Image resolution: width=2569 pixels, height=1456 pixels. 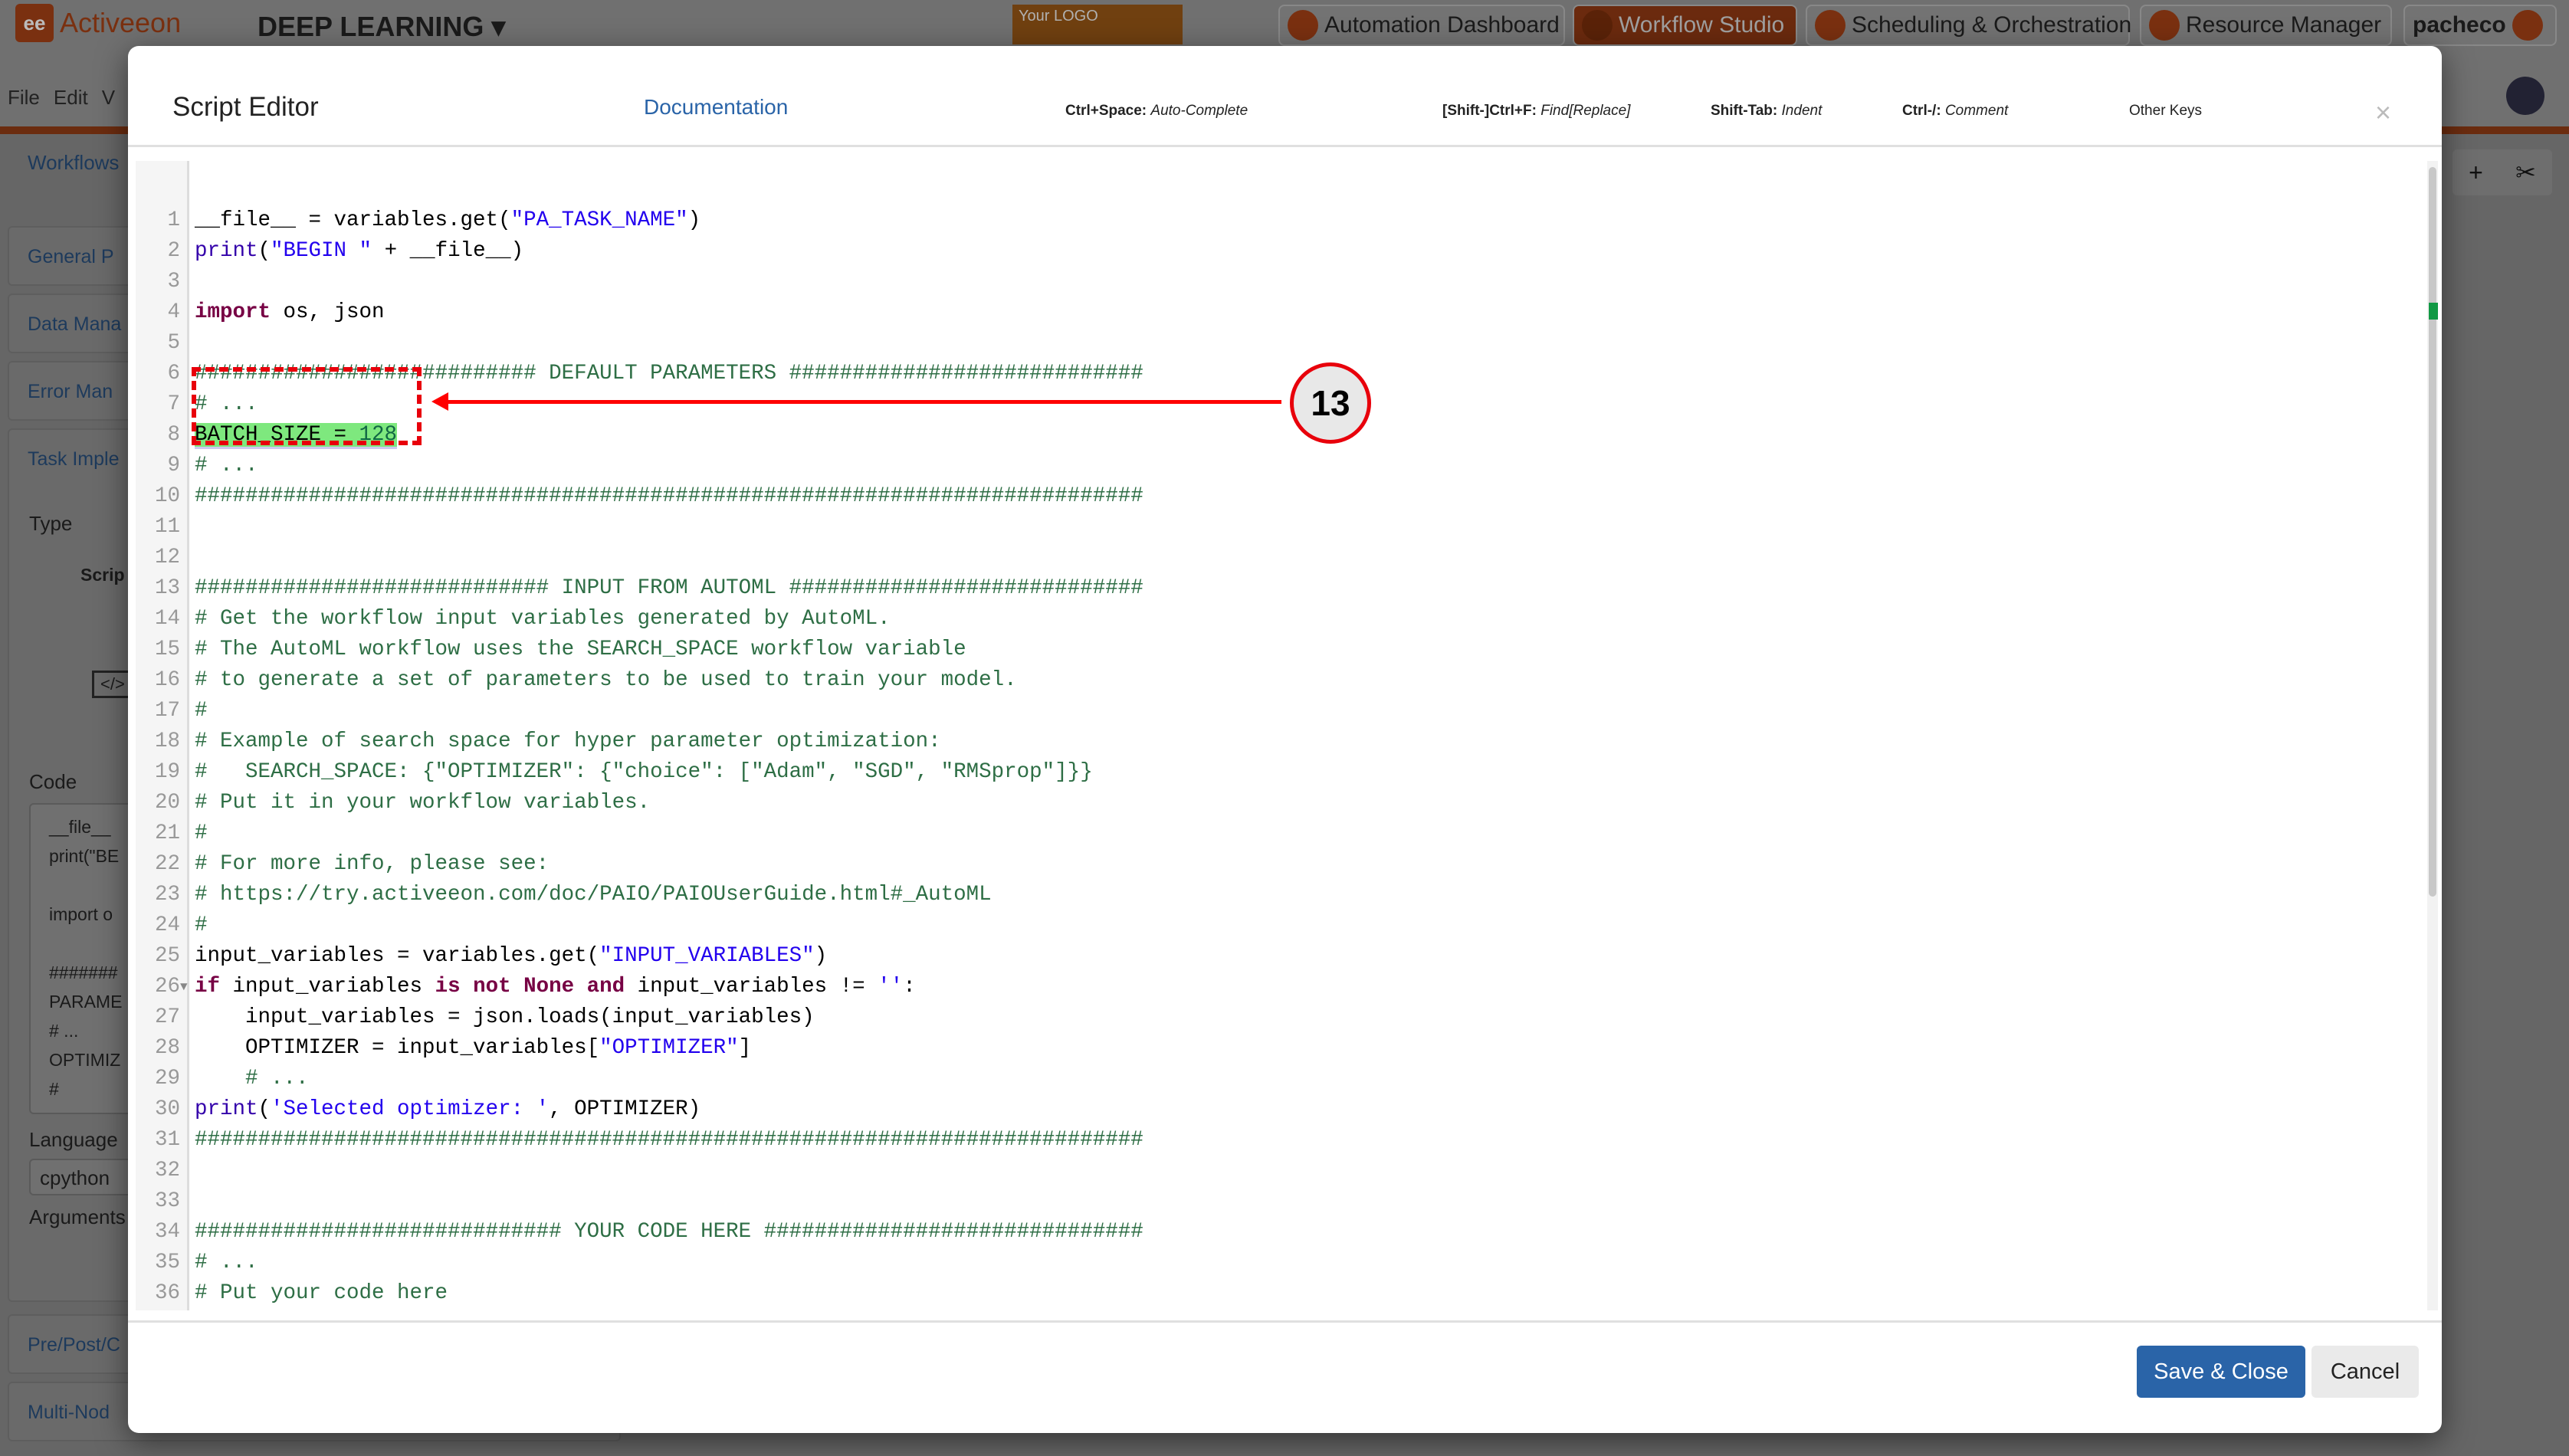 I want to click on line-number: 16, so click(x=167, y=680).